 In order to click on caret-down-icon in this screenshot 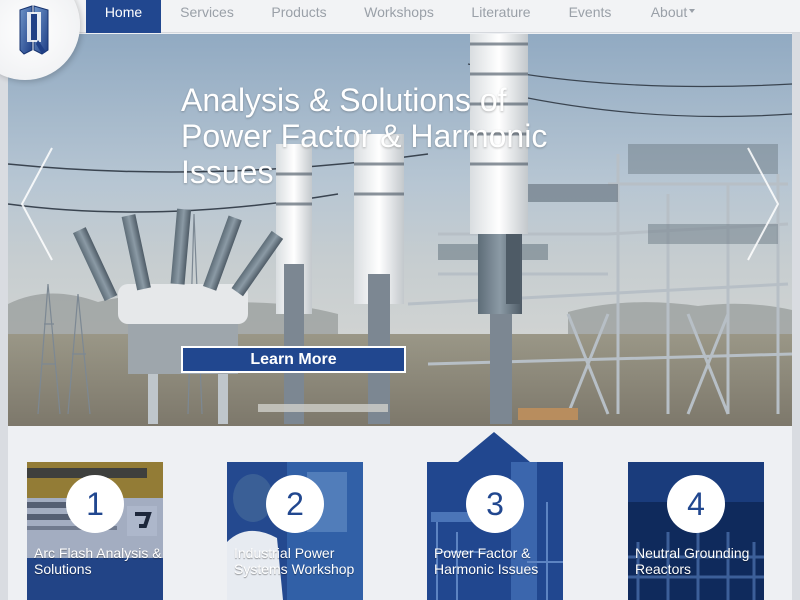, I will do `click(692, 11)`.